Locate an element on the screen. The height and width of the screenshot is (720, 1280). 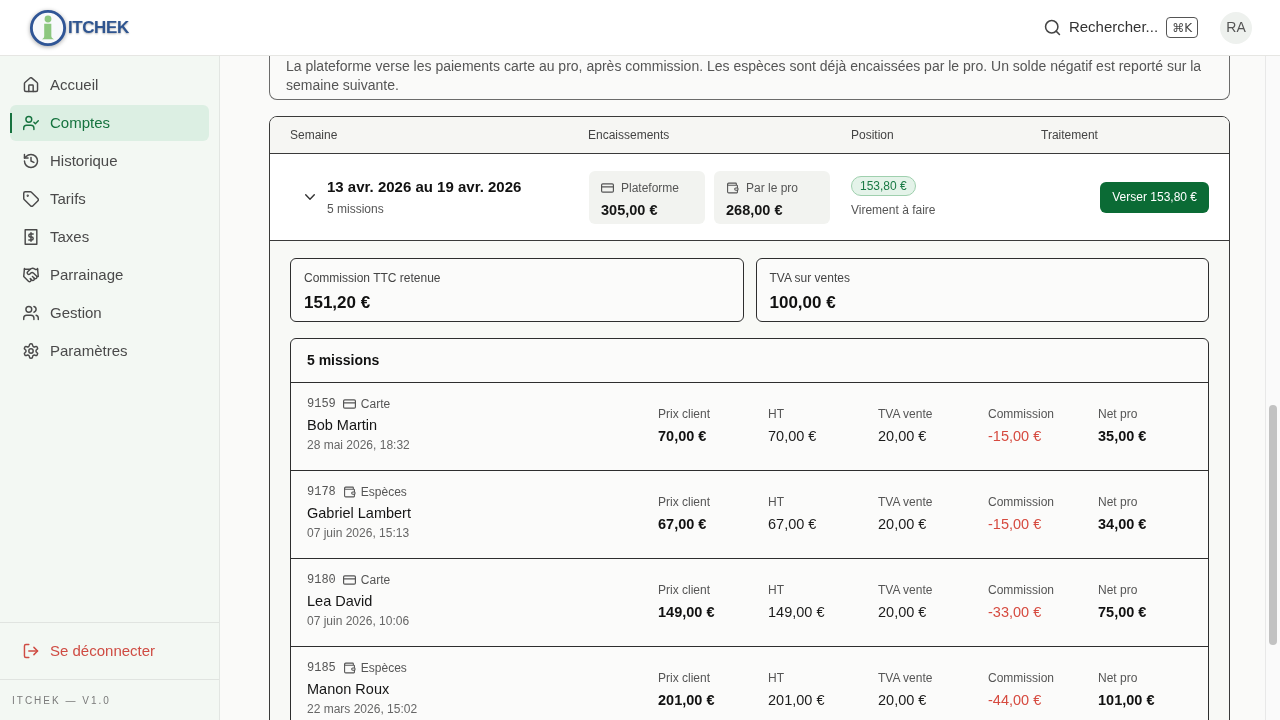
mission-date: 22 mars 2026, 15:02 is located at coordinates (362, 709).